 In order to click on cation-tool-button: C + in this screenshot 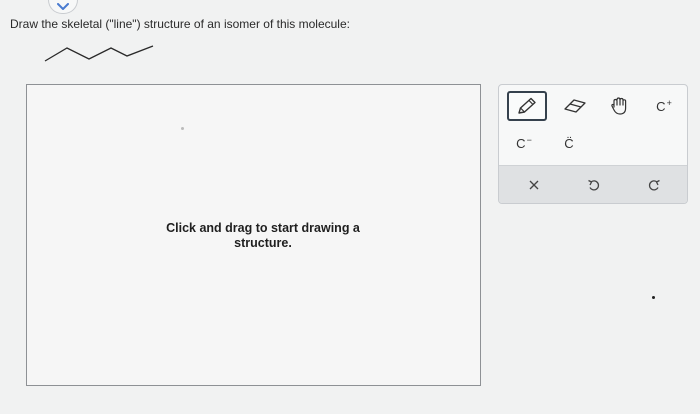, I will do `click(664, 106)`.